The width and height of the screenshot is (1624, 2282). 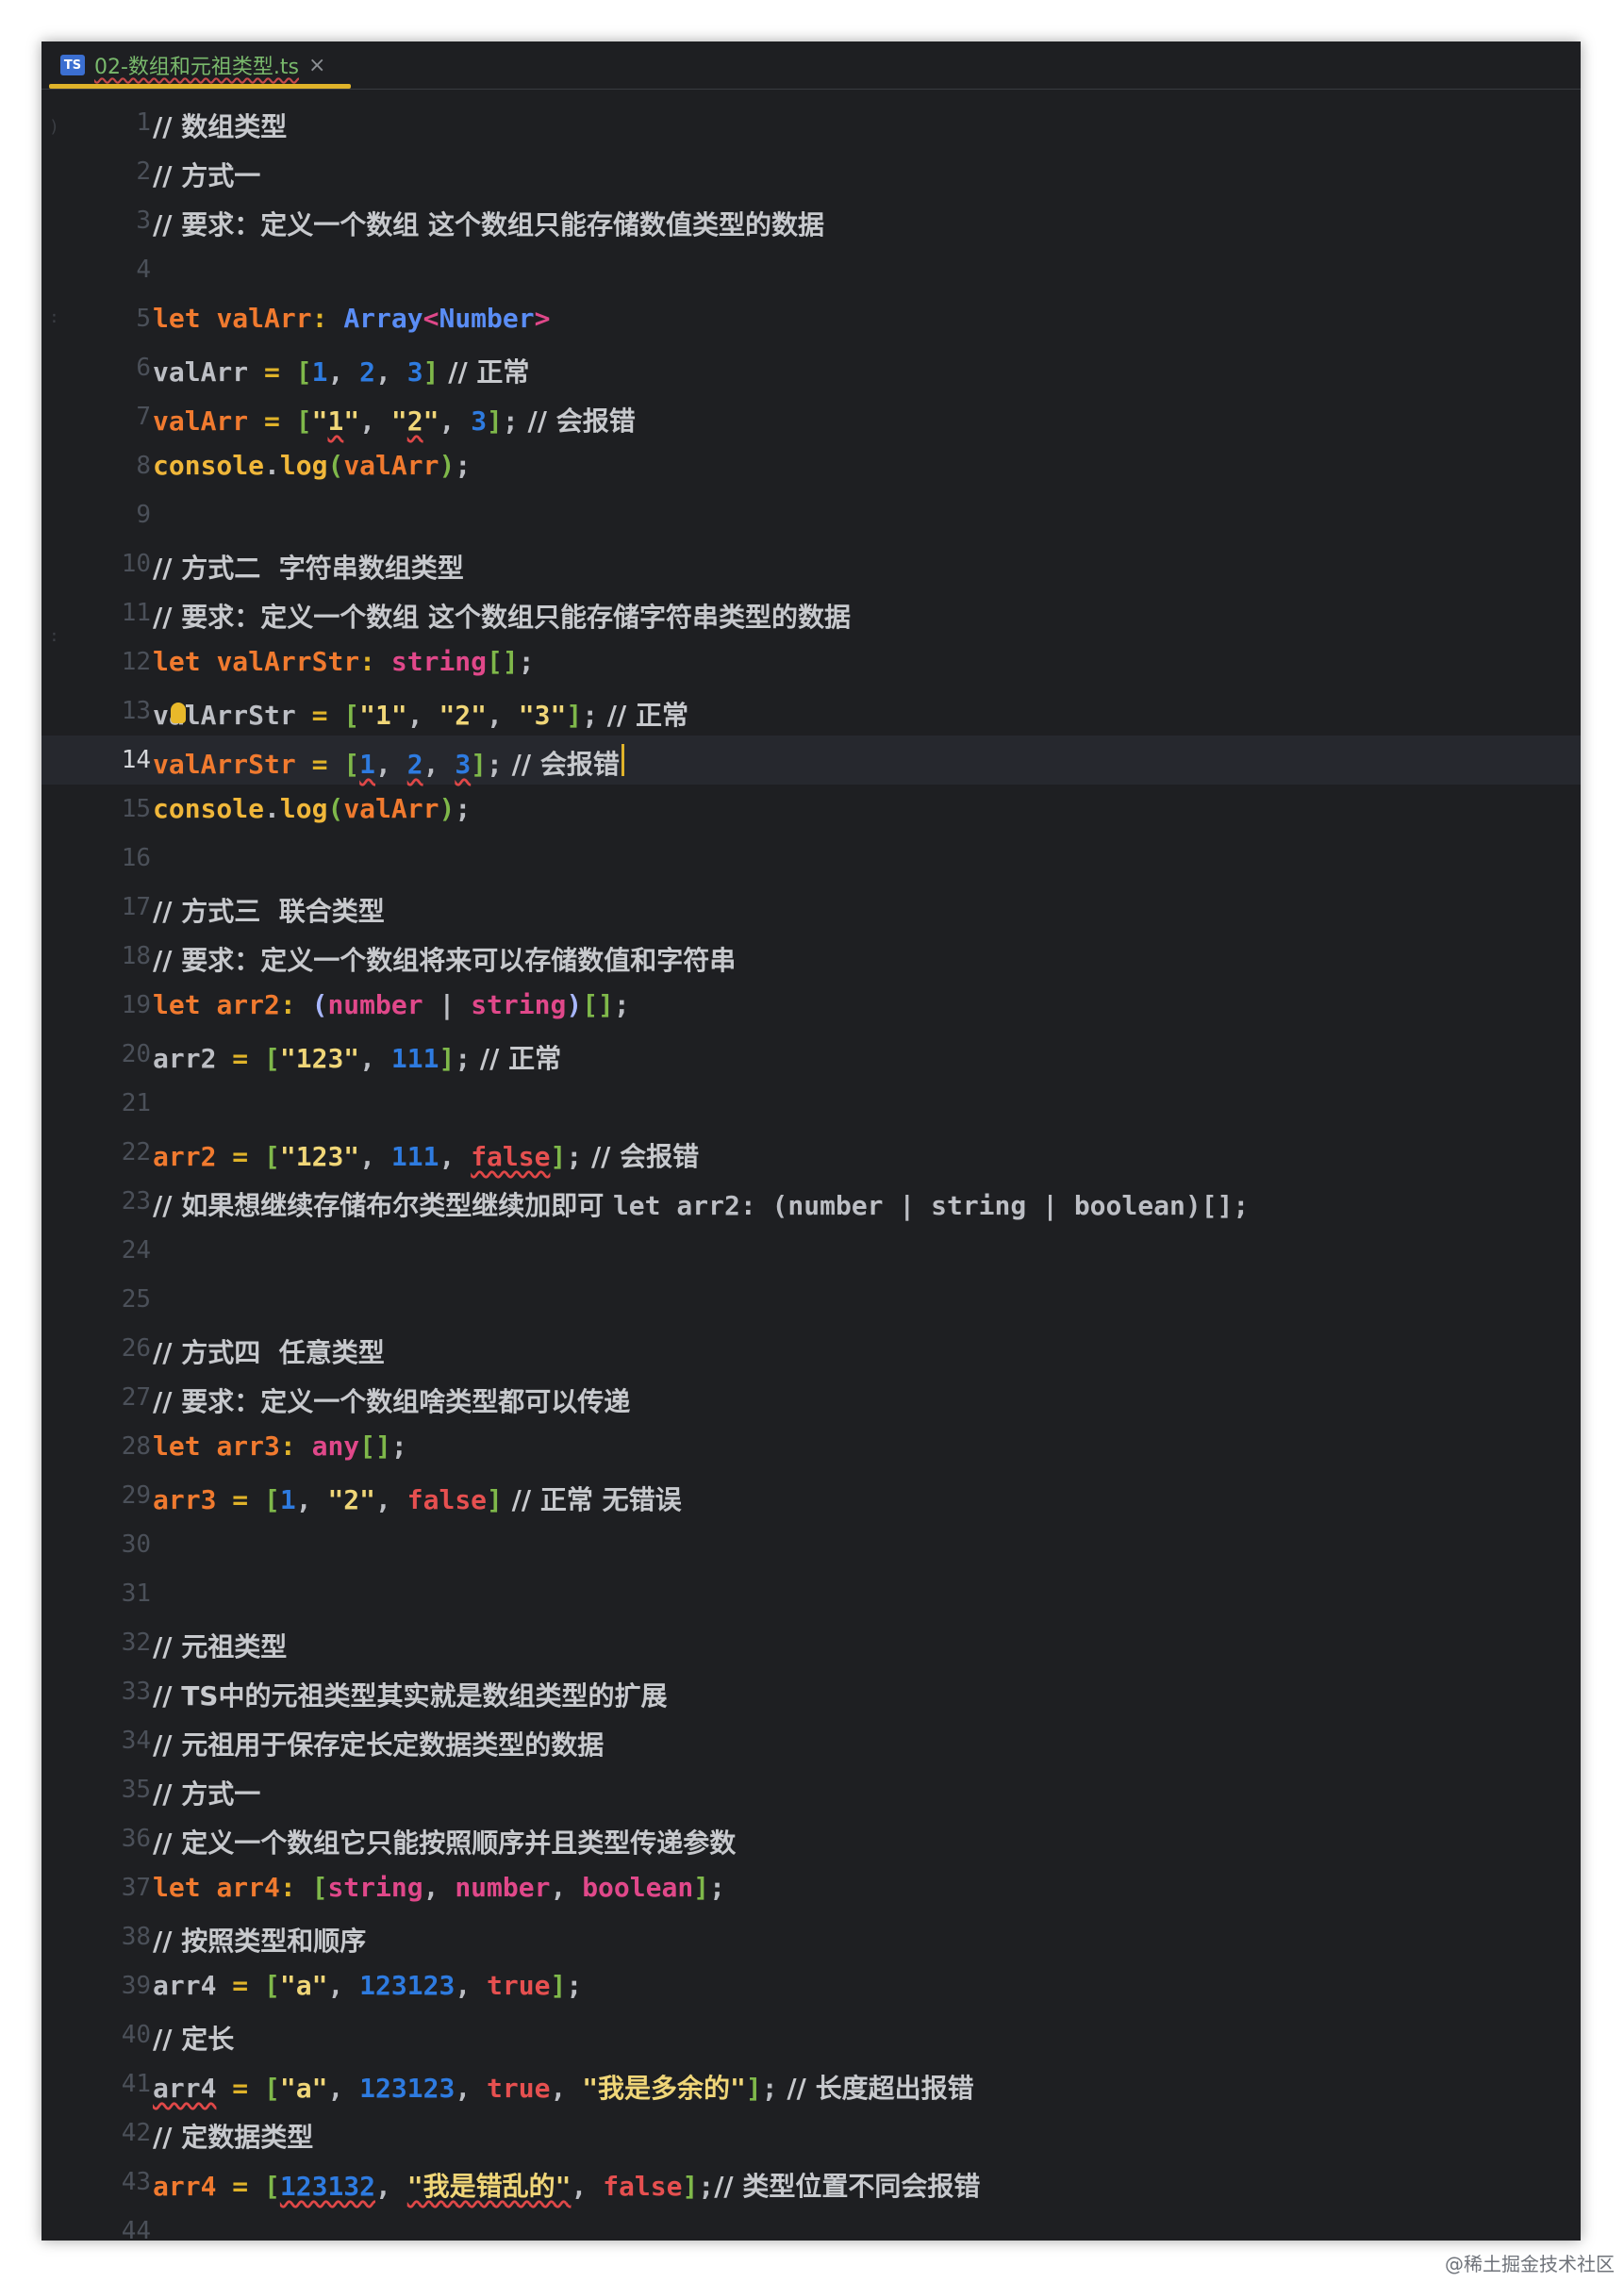 What do you see at coordinates (426, 1155) in the screenshot?
I see `code-text: arr2 = ["123", 111, false]; // 会报错` at bounding box center [426, 1155].